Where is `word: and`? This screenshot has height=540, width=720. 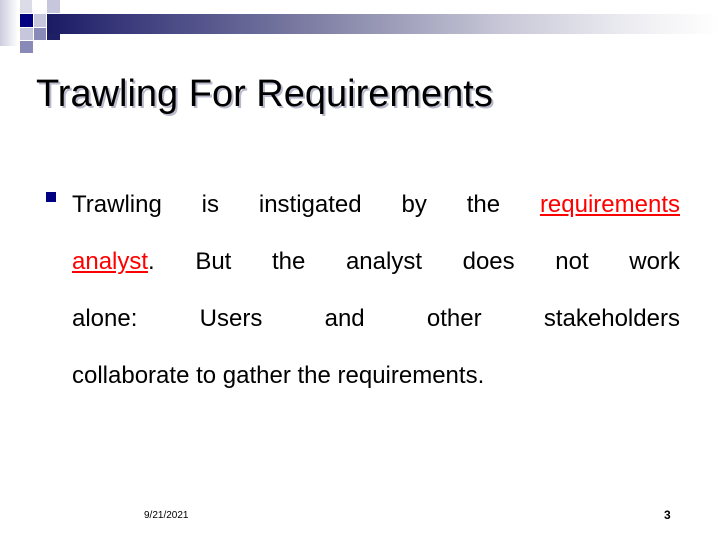
word: and is located at coordinates (344, 318).